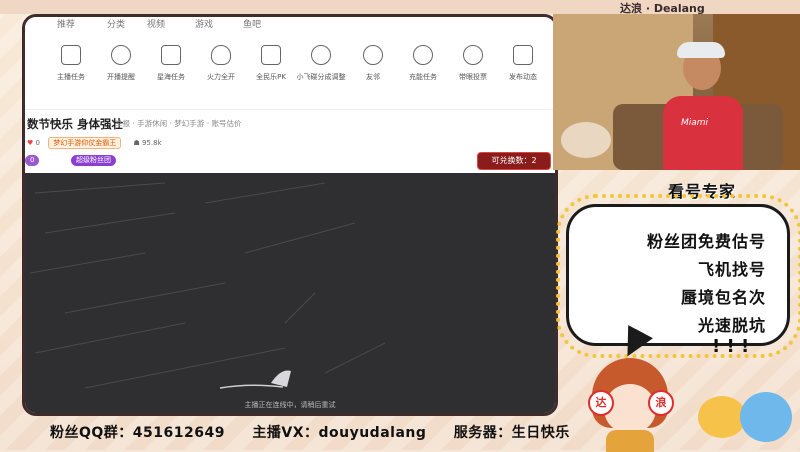 The height and width of the screenshot is (452, 800). What do you see at coordinates (586, 140) in the screenshot?
I see `cam-plush-toys` at bounding box center [586, 140].